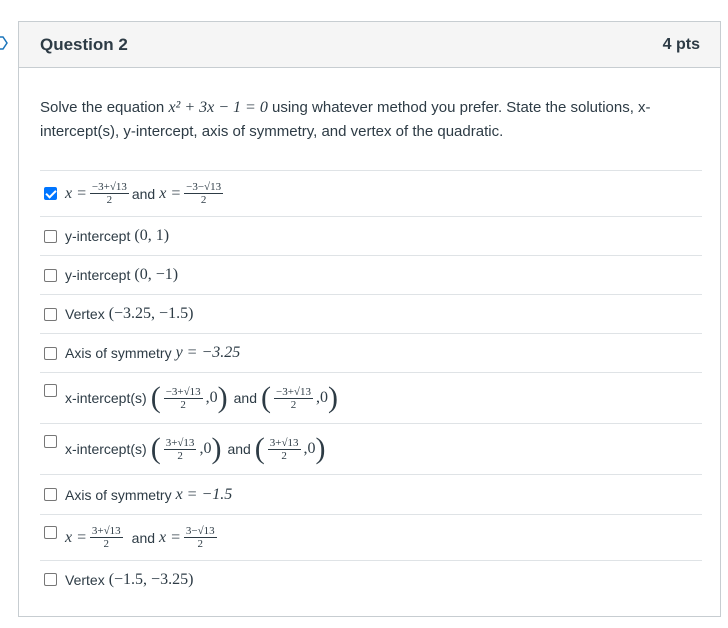 This screenshot has height=628, width=728. Describe the element at coordinates (84, 44) in the screenshot. I see `question-title: Question 2` at that location.